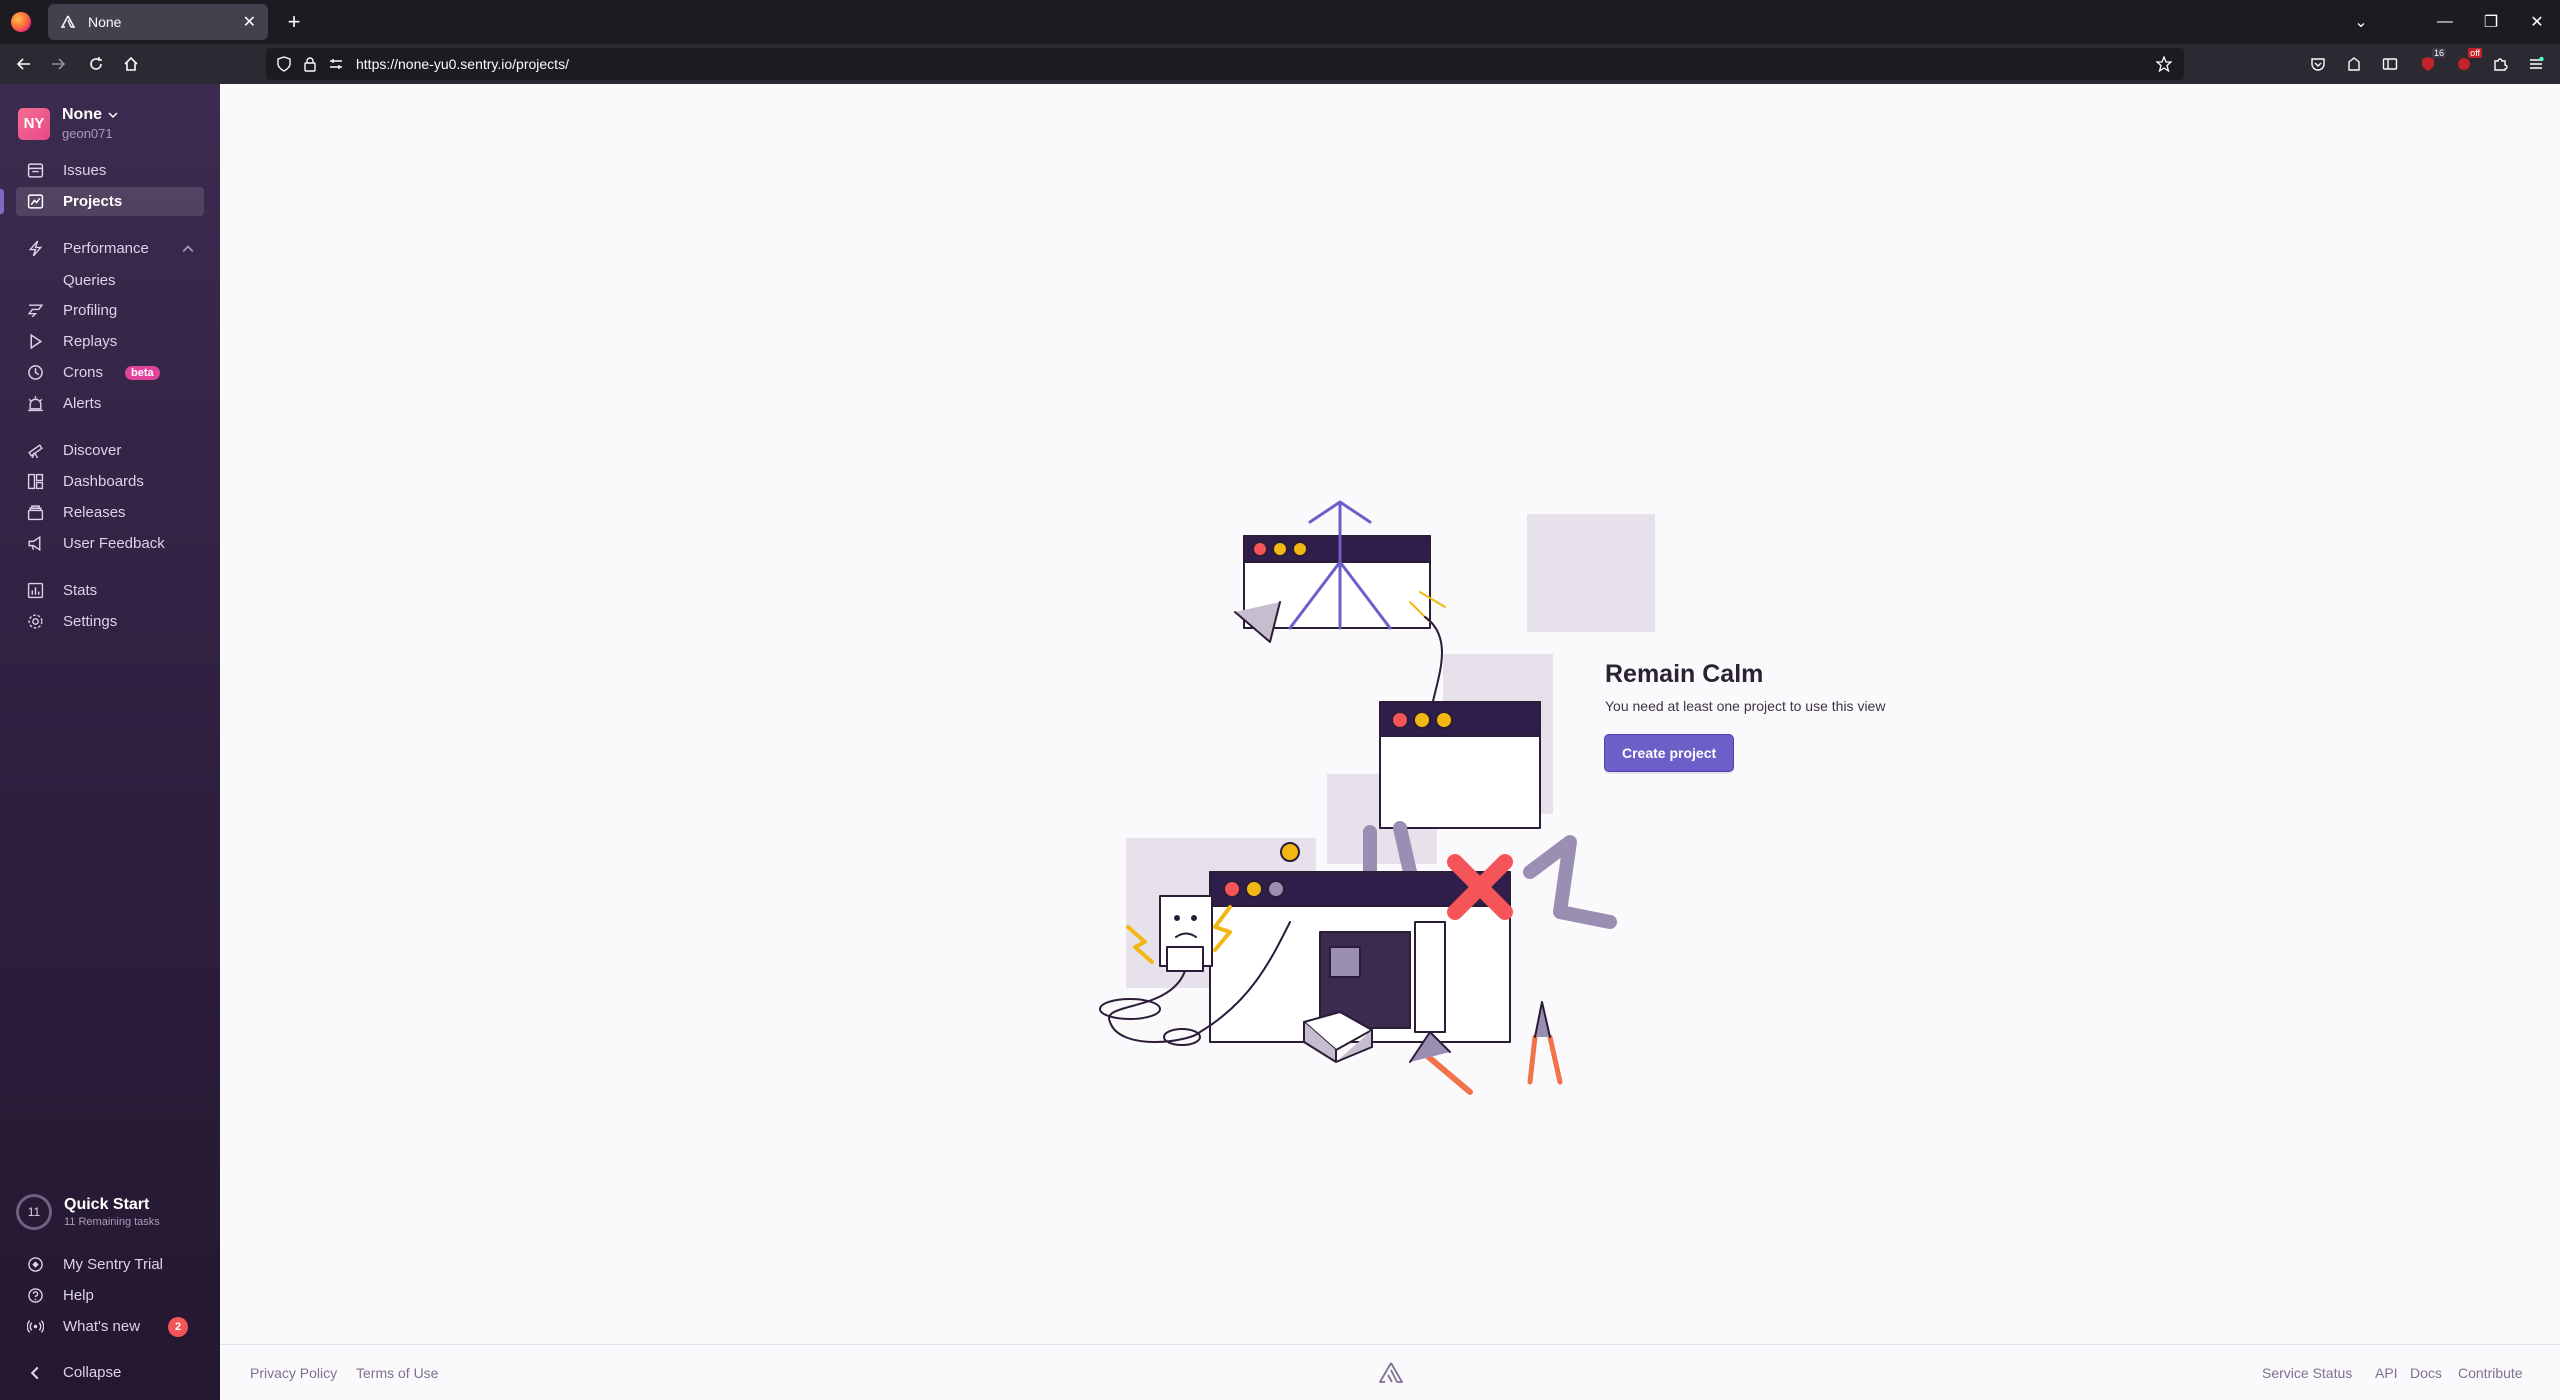  Describe the element at coordinates (110, 170) in the screenshot. I see `sidebar-item-issues: Issues` at that location.